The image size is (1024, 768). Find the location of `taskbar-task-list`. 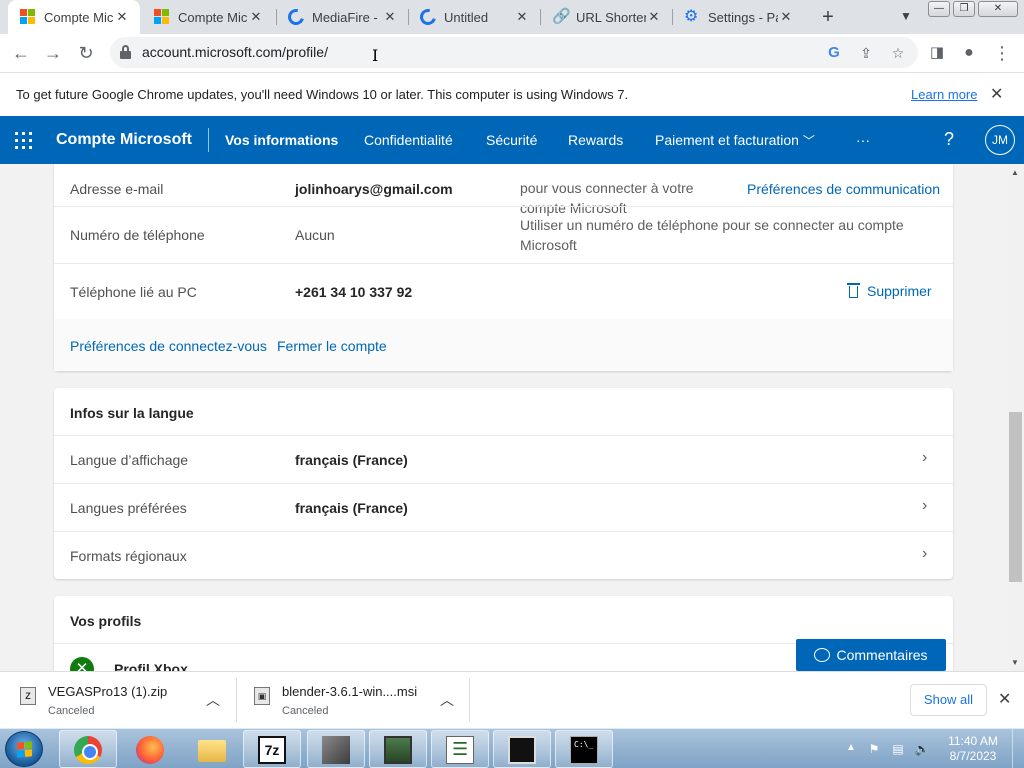

taskbar-task-list is located at coordinates (460, 749).